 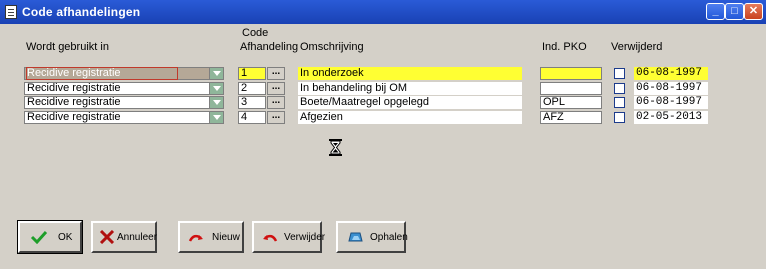 I want to click on nieuw-button: Nieuw, so click(x=211, y=237).